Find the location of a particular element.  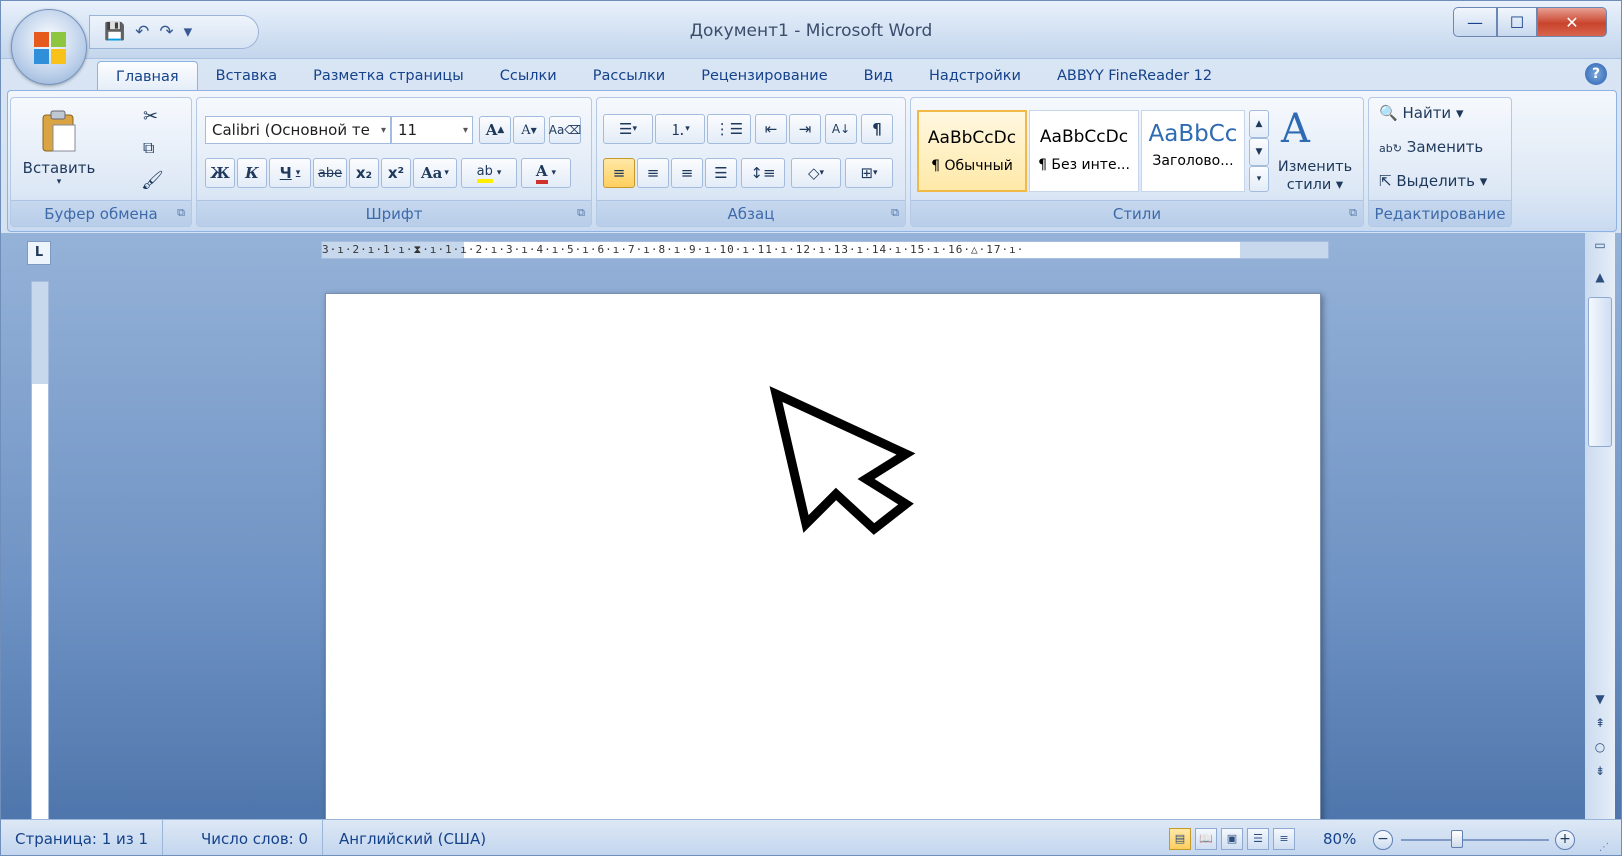

help-icon: ? is located at coordinates (1596, 74).